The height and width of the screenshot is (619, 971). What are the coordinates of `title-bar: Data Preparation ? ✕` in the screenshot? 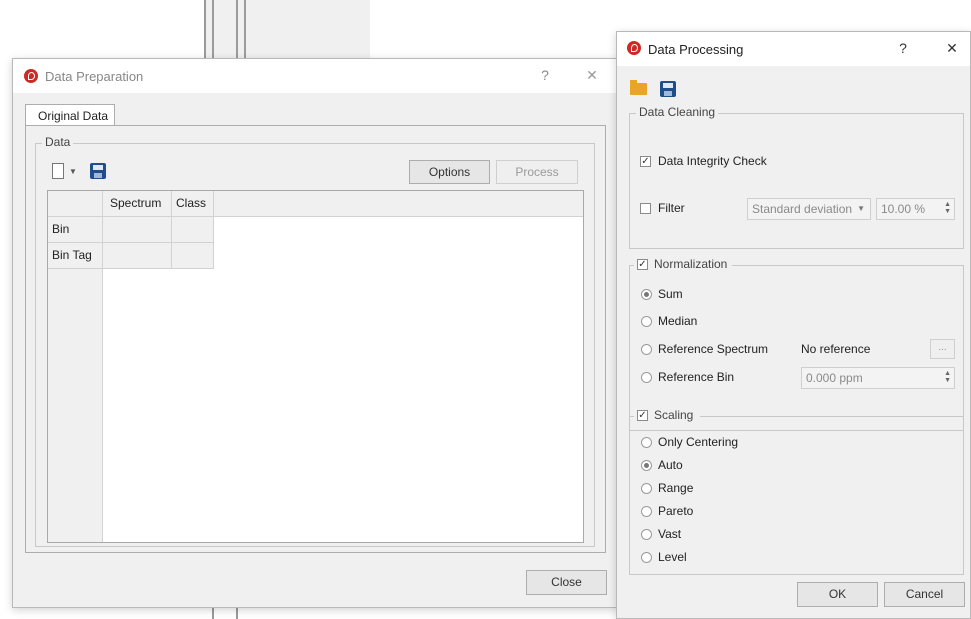 It's located at (315, 76).